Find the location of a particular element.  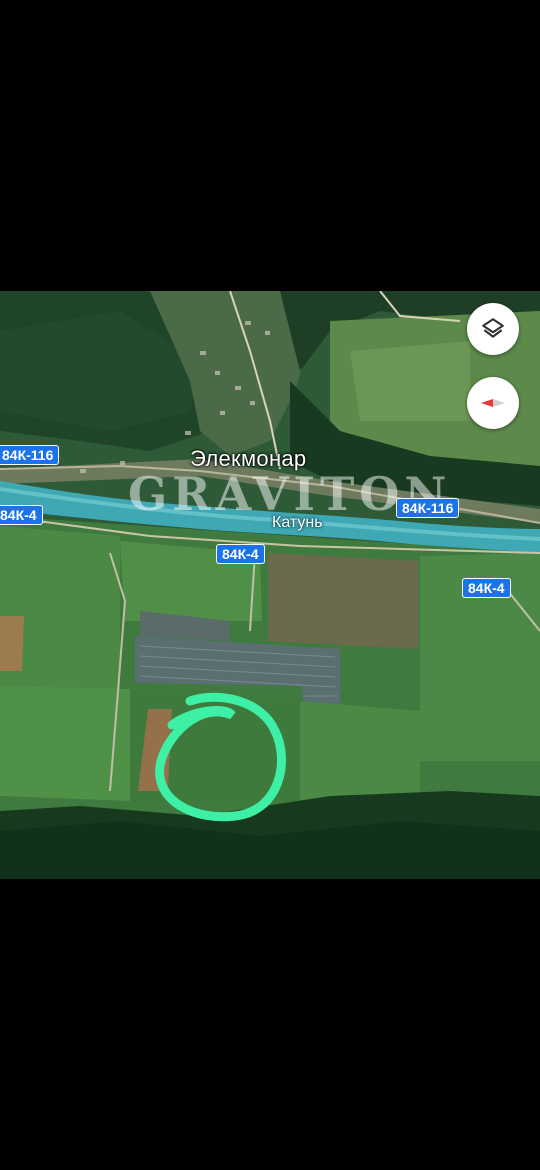

road-shield-84k-4-center: 84К-4 is located at coordinates (240, 554).